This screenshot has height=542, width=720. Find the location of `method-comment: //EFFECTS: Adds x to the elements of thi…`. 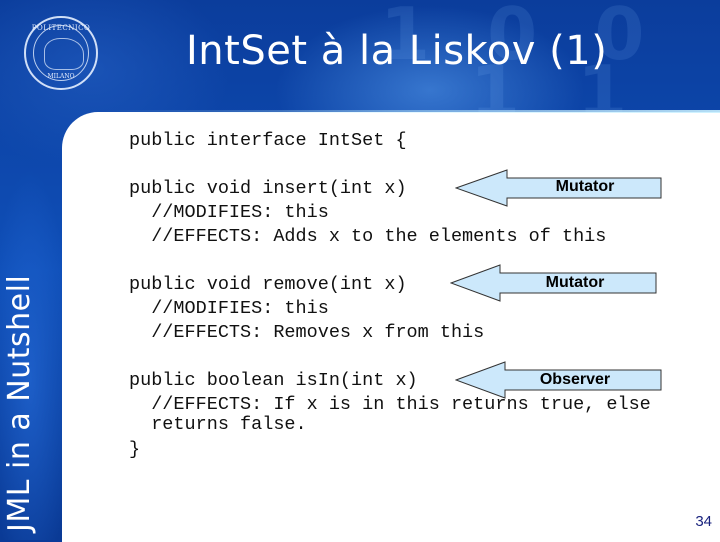

method-comment: //EFFECTS: Adds x to the elements of thi… is located at coordinates (368, 236).